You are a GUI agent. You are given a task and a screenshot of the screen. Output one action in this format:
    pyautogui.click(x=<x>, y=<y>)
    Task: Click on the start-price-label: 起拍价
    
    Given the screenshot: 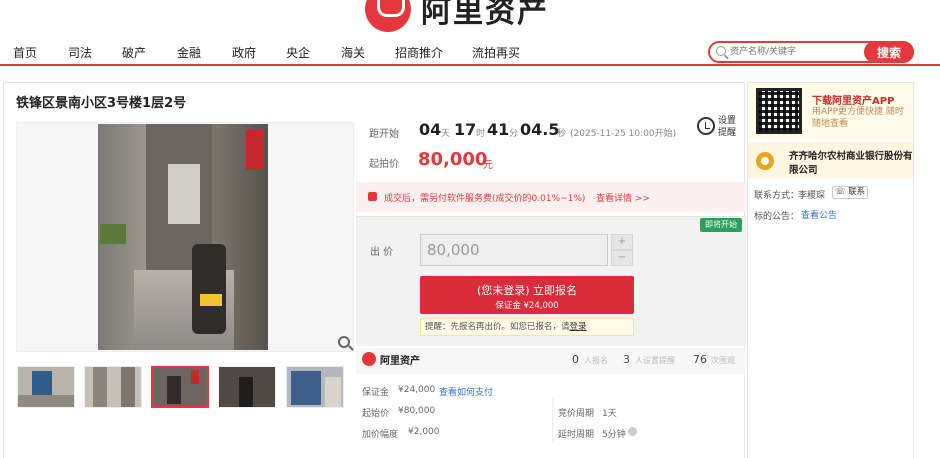 What is the action you would take?
    pyautogui.click(x=384, y=164)
    